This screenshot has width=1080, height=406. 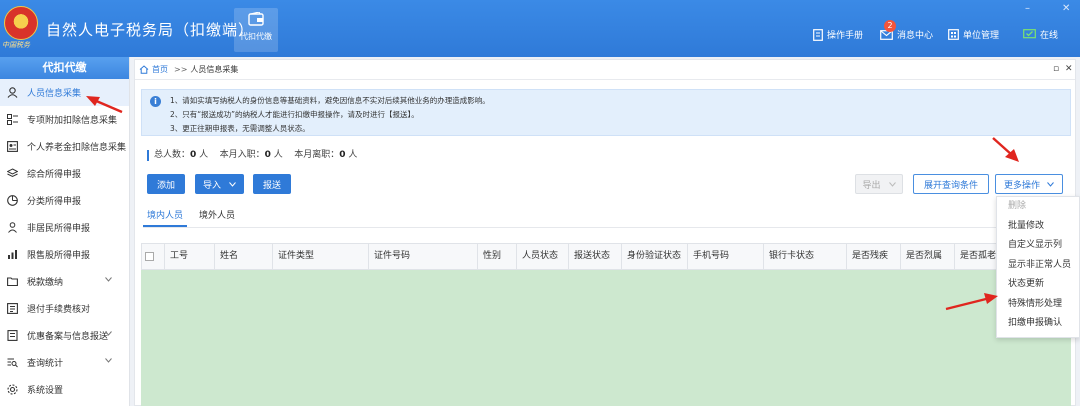 I want to click on select-all-checkbox, so click(x=149, y=256).